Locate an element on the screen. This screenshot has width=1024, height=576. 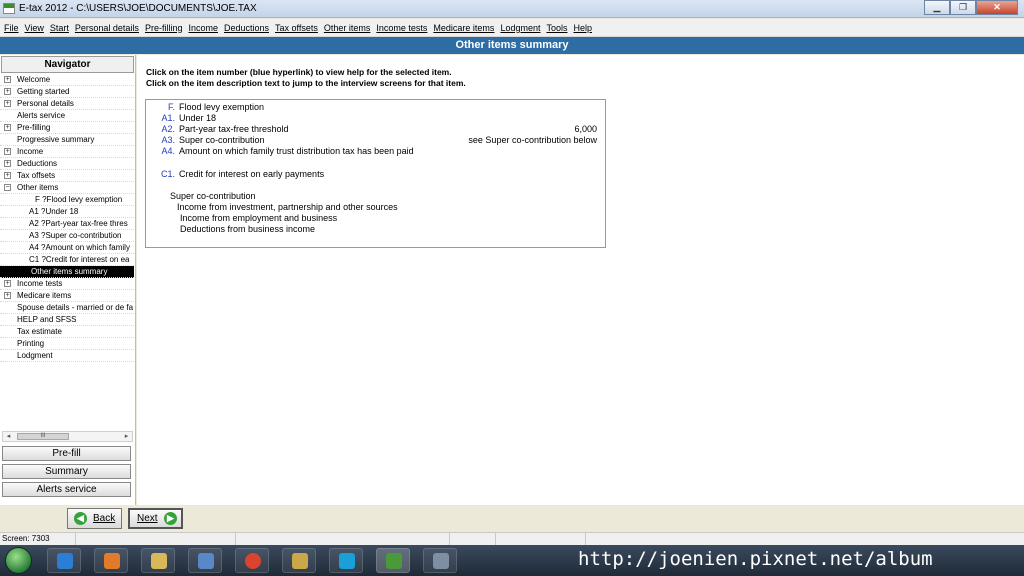
folder-icon is located at coordinates (299, 560).